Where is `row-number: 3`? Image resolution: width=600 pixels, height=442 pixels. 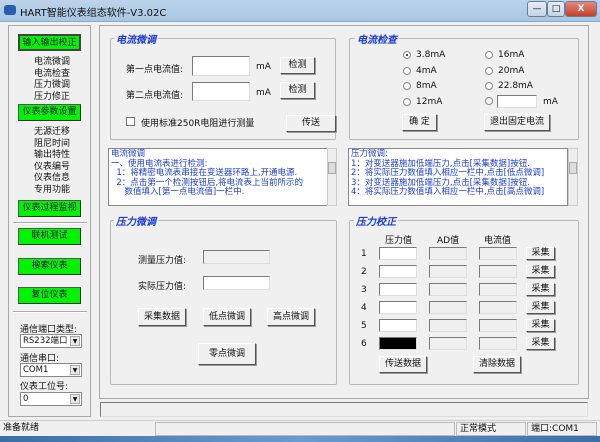 row-number: 3 is located at coordinates (364, 290).